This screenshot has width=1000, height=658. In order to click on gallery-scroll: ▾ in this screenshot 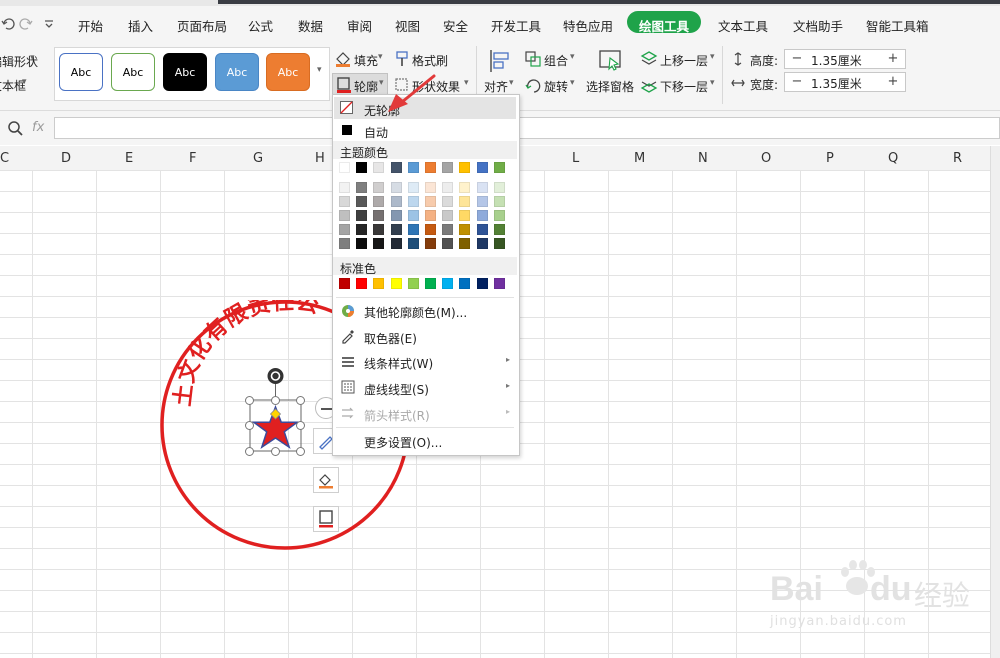, I will do `click(321, 73)`.